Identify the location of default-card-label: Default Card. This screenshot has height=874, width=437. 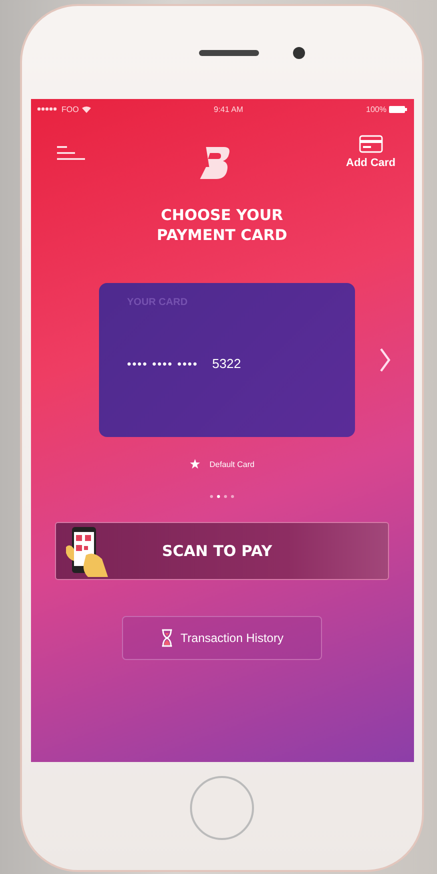
(232, 464).